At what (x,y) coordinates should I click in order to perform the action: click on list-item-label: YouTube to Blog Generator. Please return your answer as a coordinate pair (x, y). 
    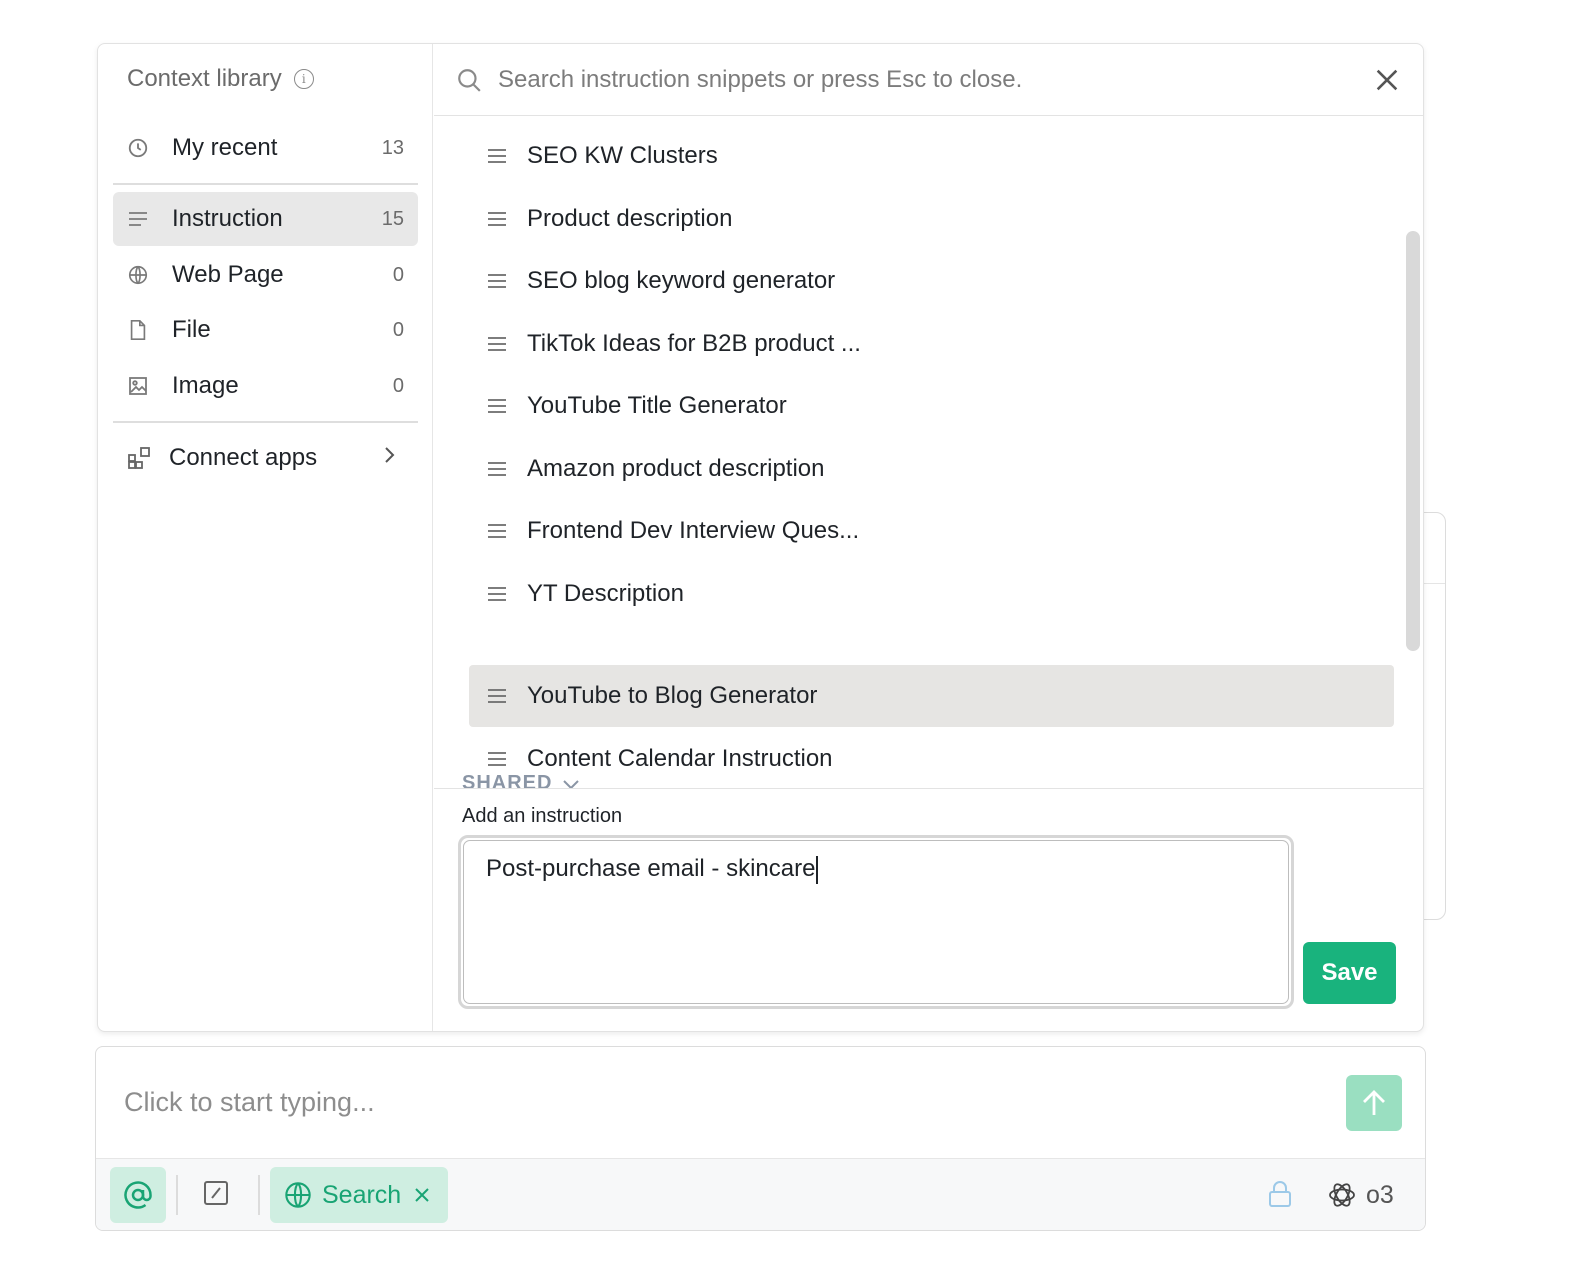
    Looking at the image, I should click on (672, 695).